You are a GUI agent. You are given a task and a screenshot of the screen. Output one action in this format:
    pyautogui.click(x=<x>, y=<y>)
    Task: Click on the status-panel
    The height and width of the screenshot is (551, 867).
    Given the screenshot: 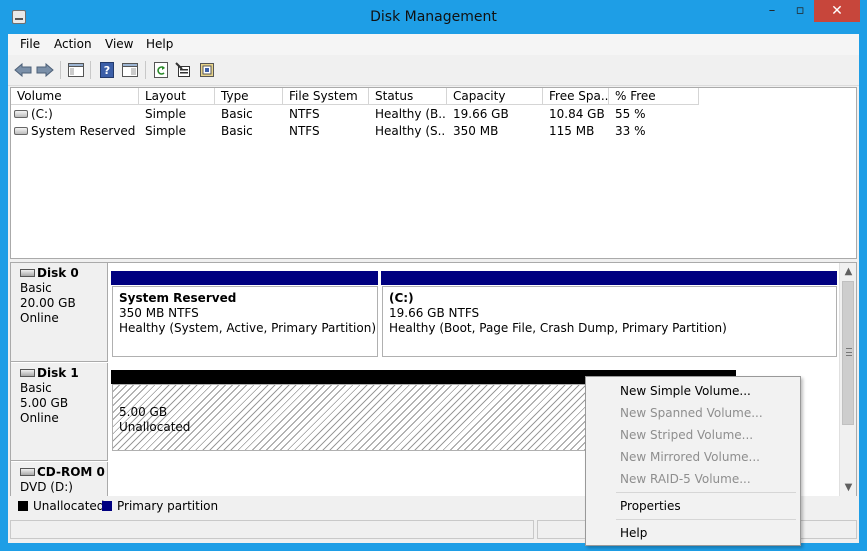 What is the action you would take?
    pyautogui.click(x=272, y=529)
    